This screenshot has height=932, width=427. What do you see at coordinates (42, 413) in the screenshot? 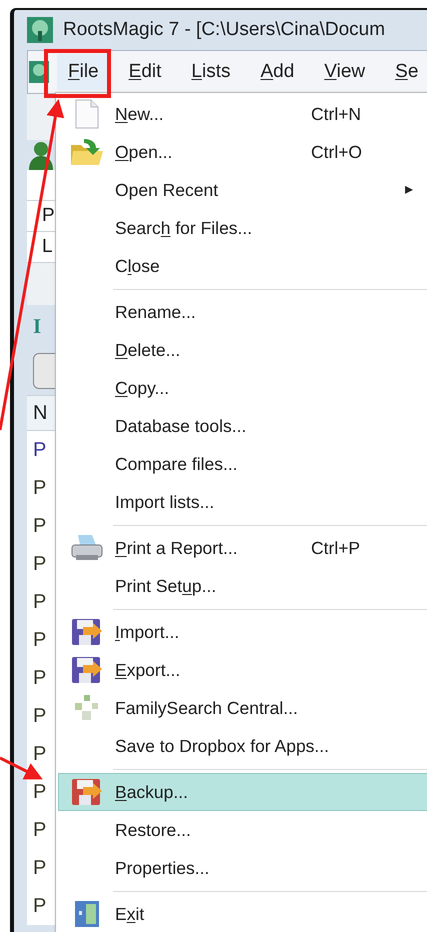
I see `column-header: N` at bounding box center [42, 413].